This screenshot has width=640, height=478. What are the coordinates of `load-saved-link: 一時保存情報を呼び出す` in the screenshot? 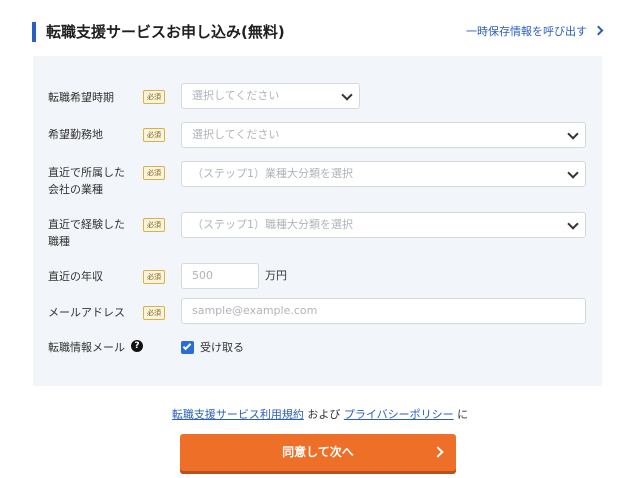 It's located at (535, 32).